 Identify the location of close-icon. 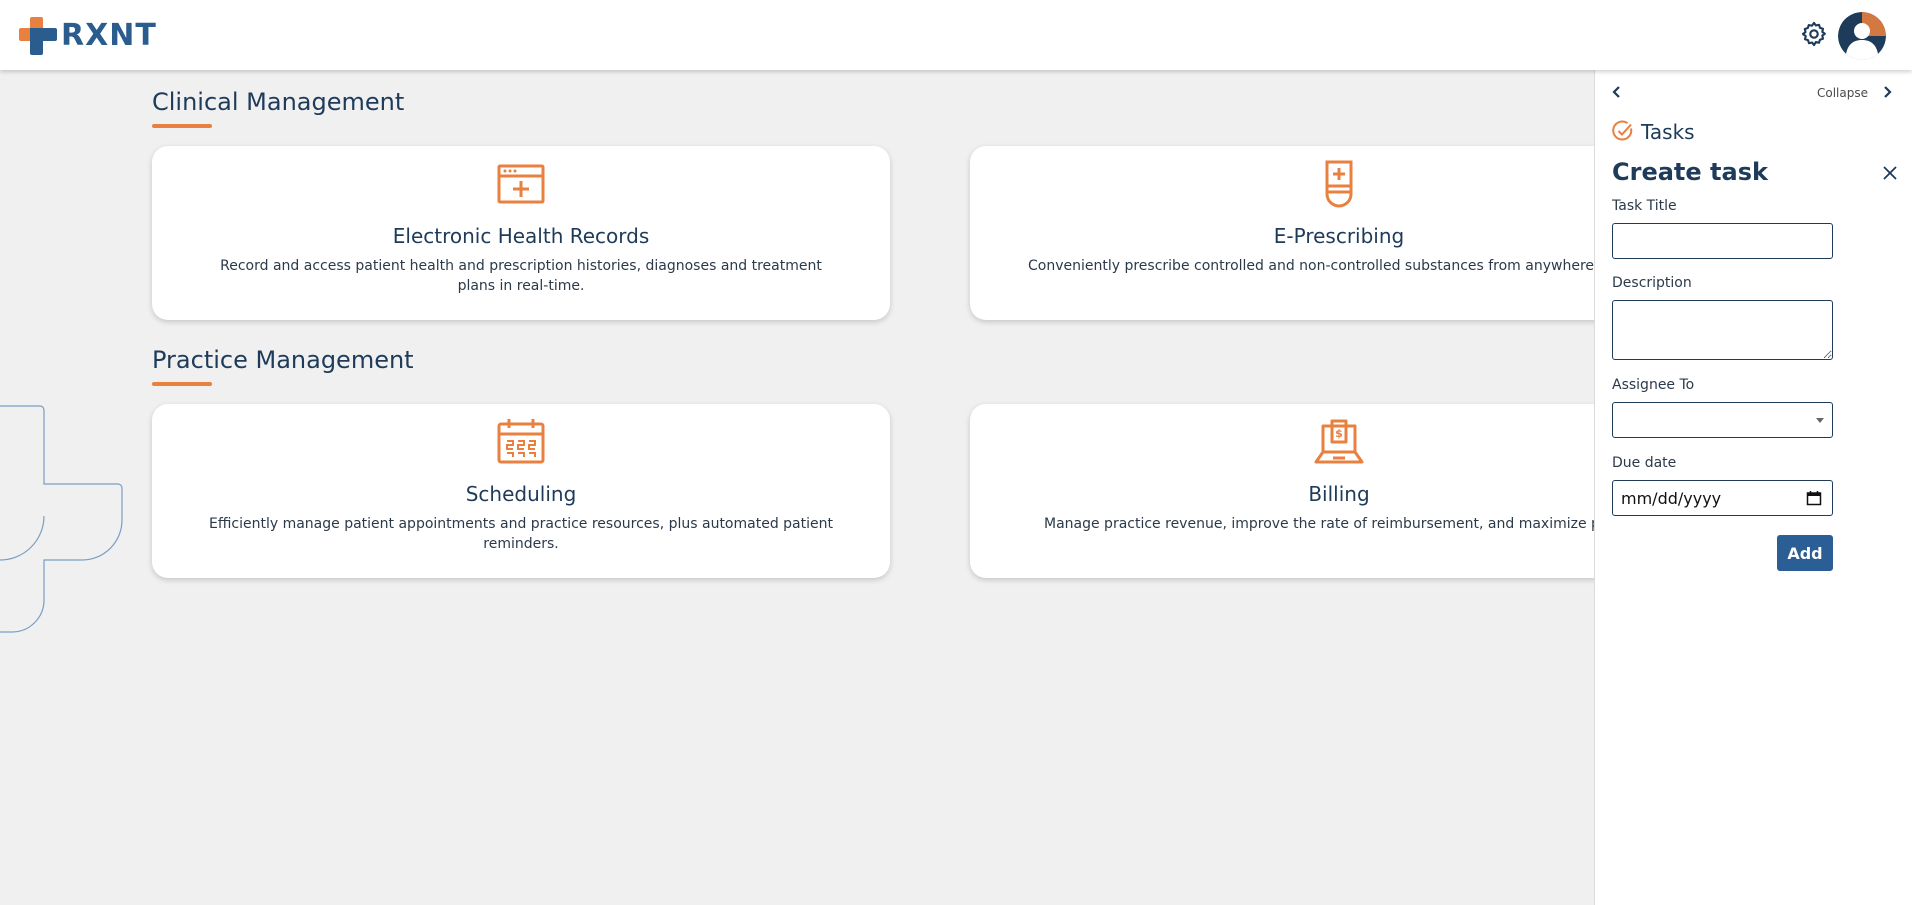
(1890, 173).